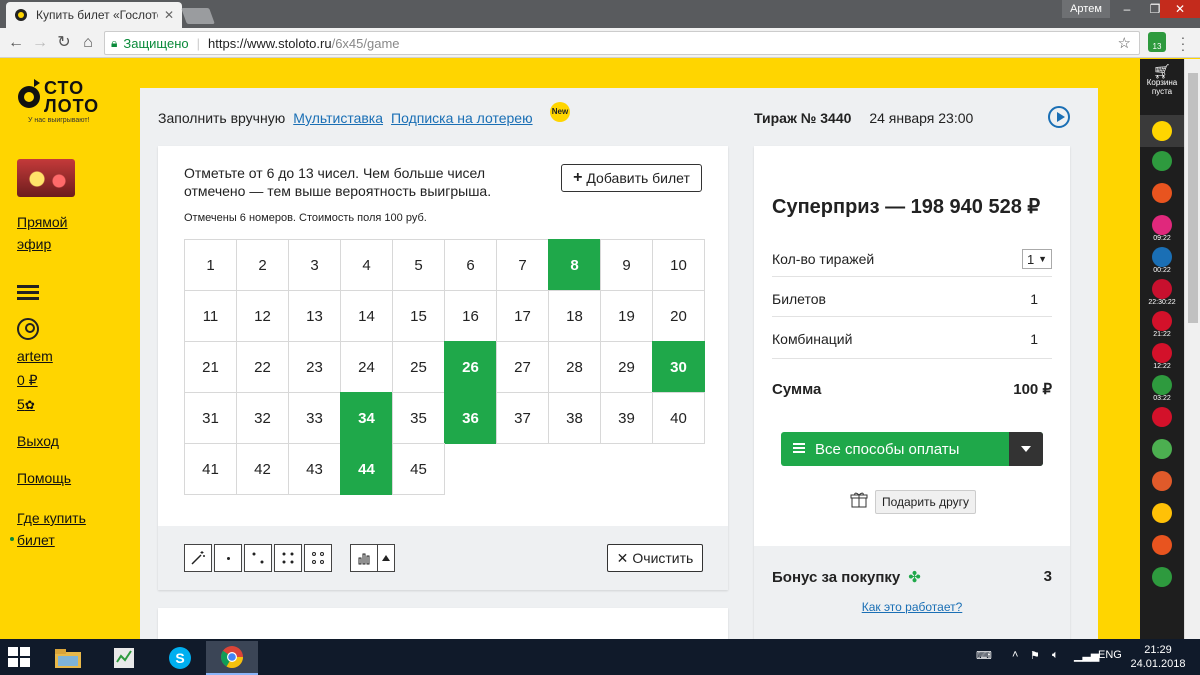 The image size is (1200, 675). I want to click on number-cell: 26, so click(470, 367).